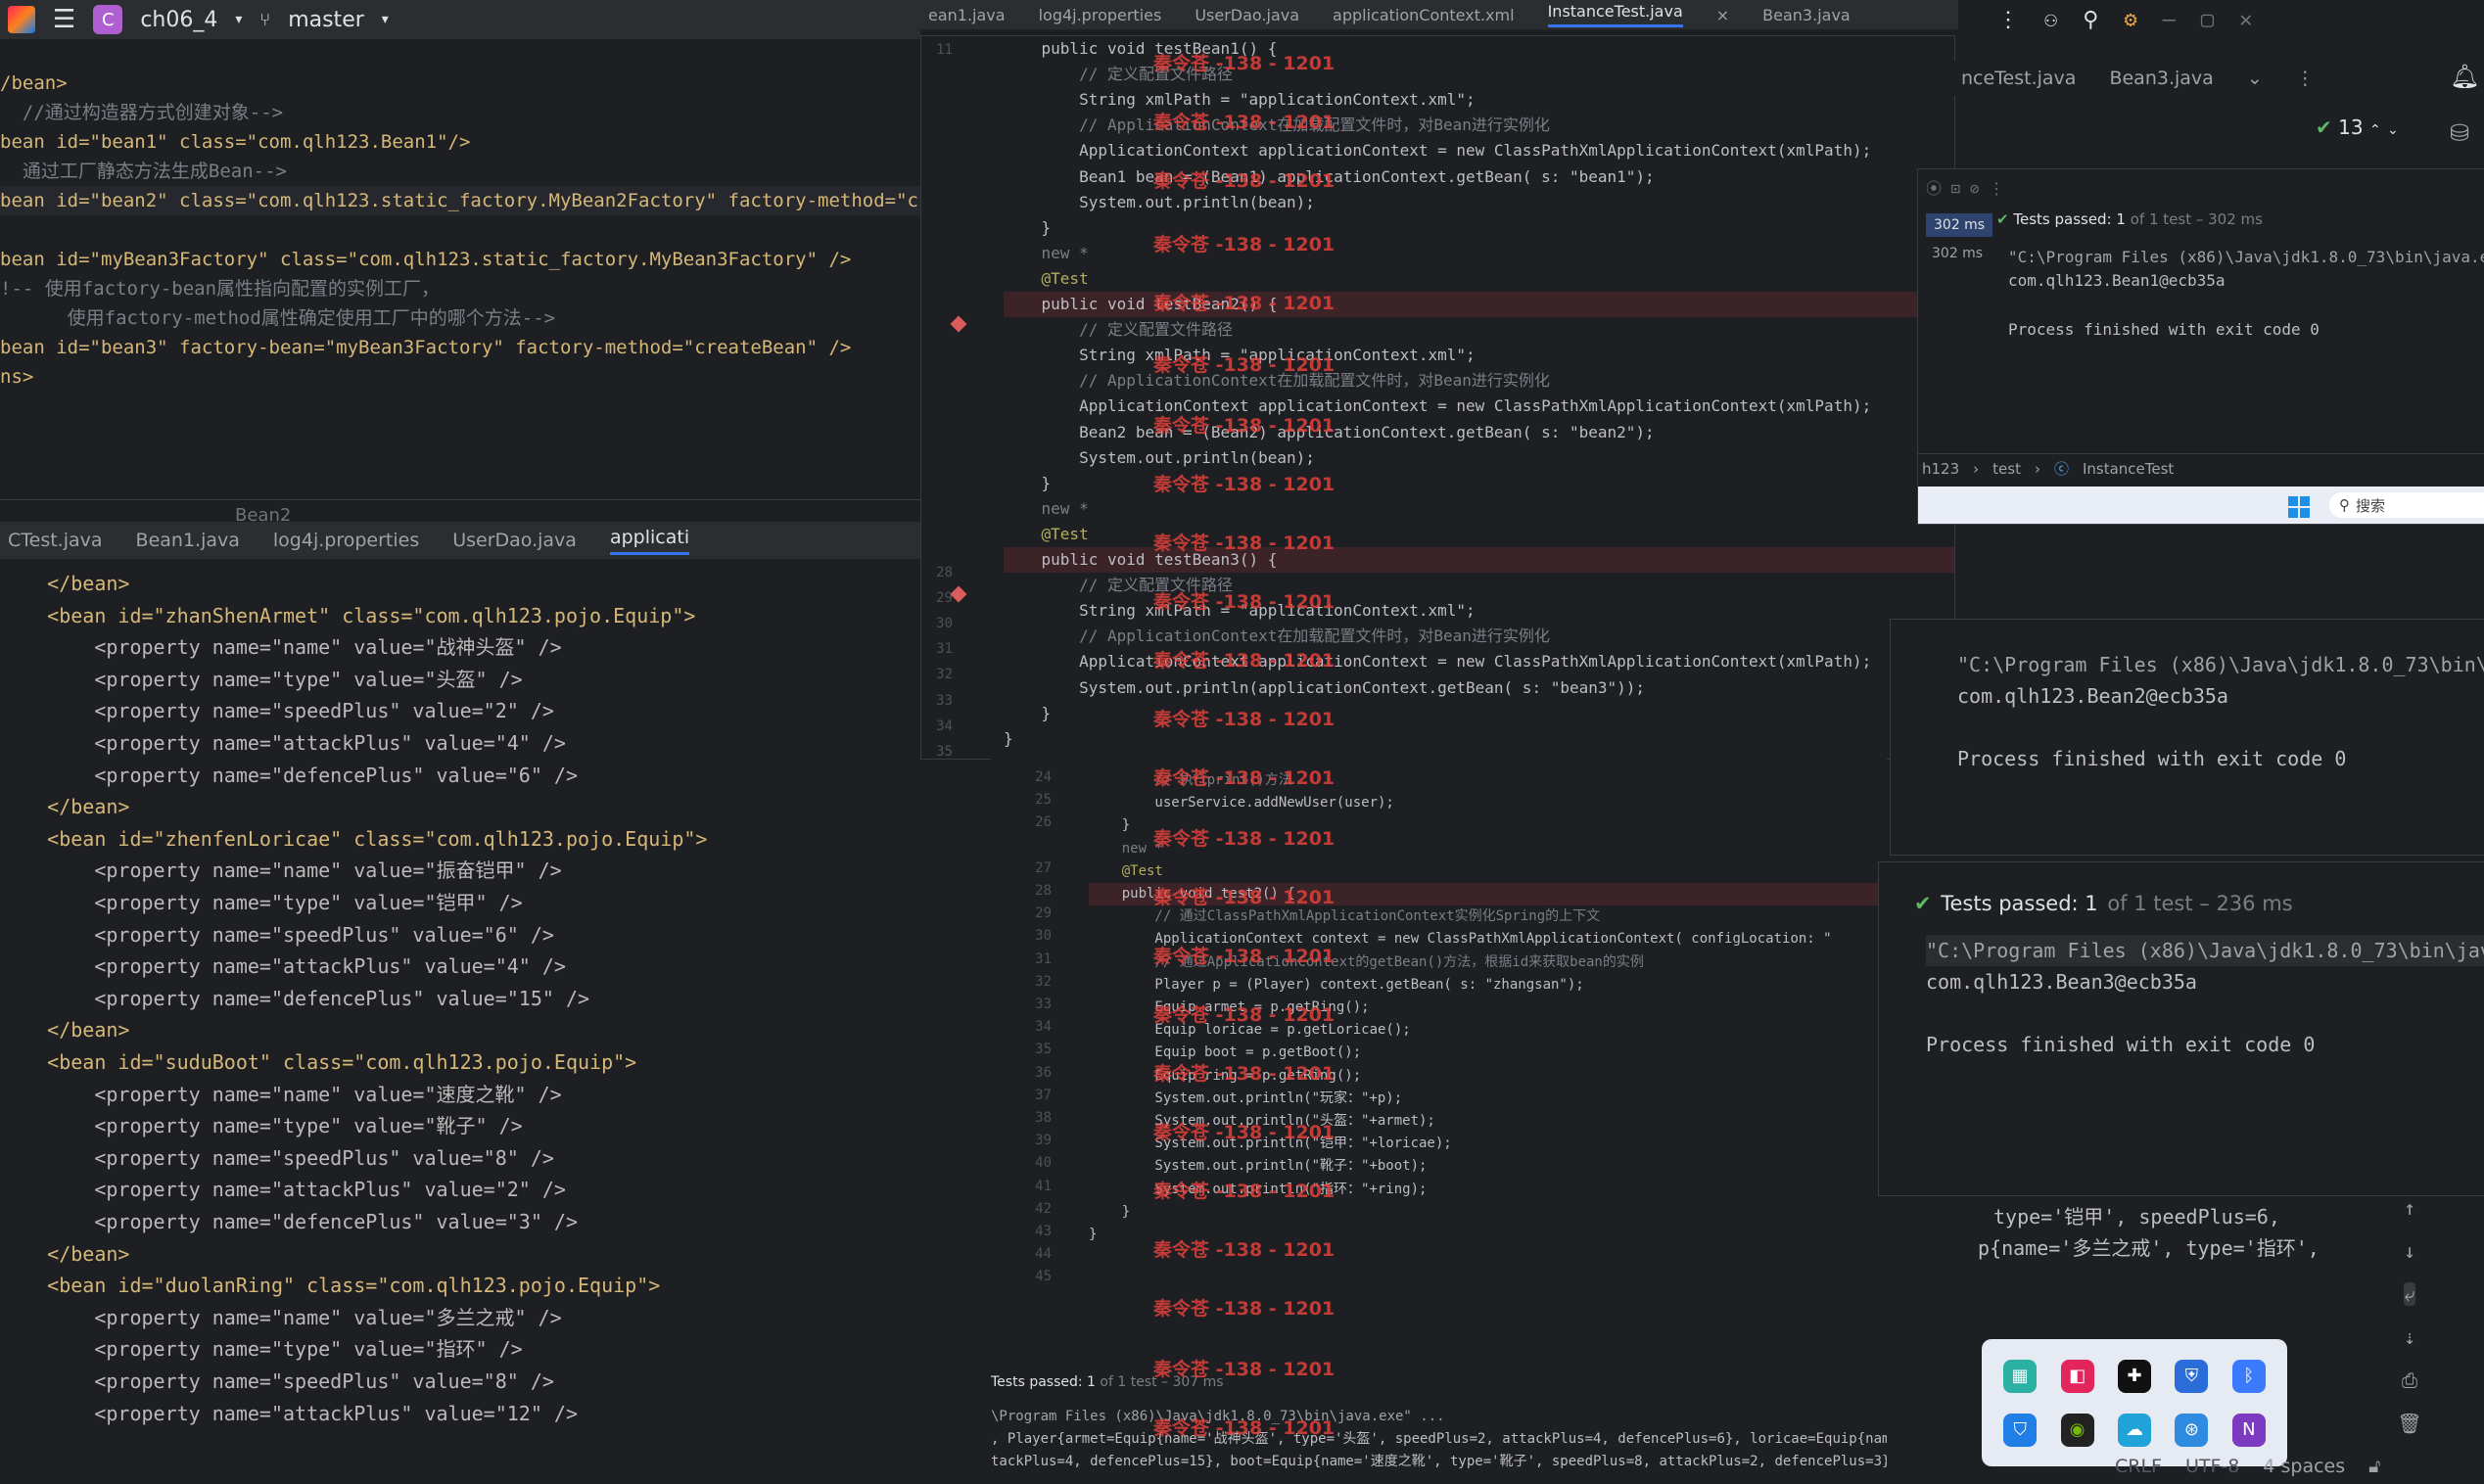  I want to click on tab-application-context: applicati, so click(649, 541).